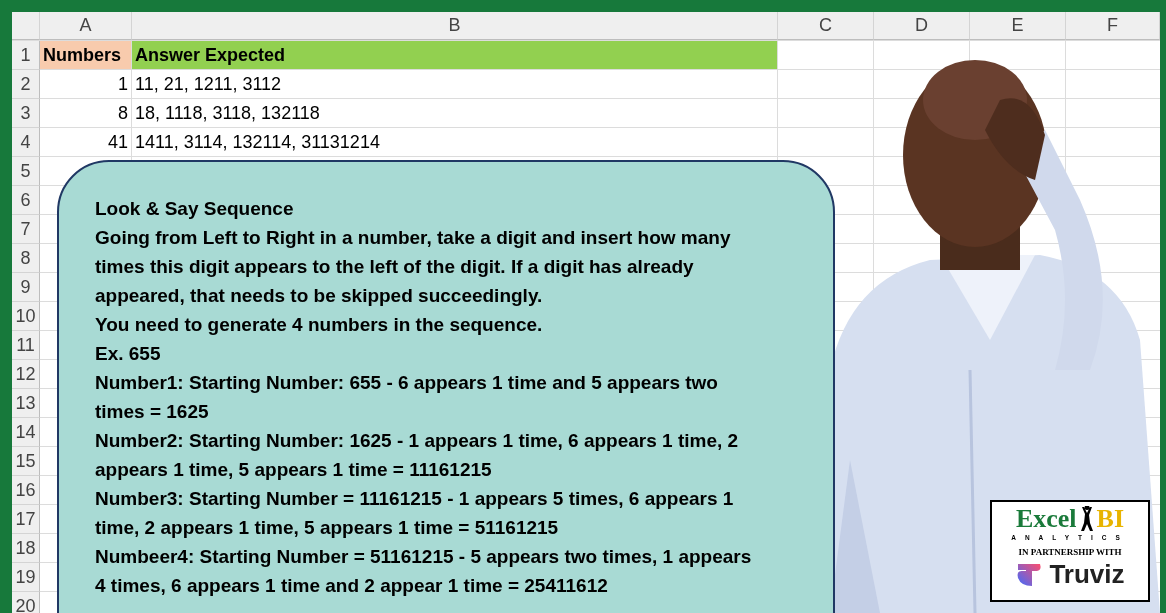 This screenshot has width=1166, height=613. Describe the element at coordinates (86, 84) in the screenshot. I see `table-cell: 1` at that location.